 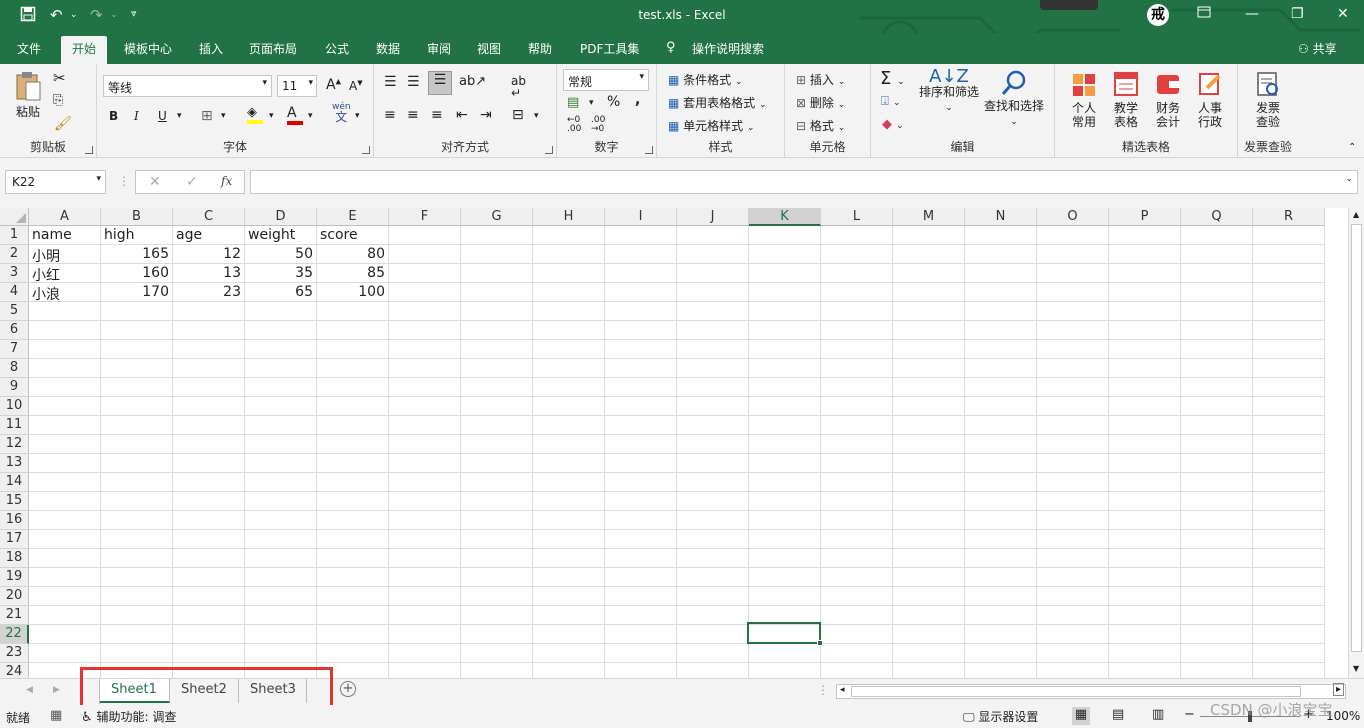 What do you see at coordinates (929, 670) in the screenshot?
I see `cell-m24` at bounding box center [929, 670].